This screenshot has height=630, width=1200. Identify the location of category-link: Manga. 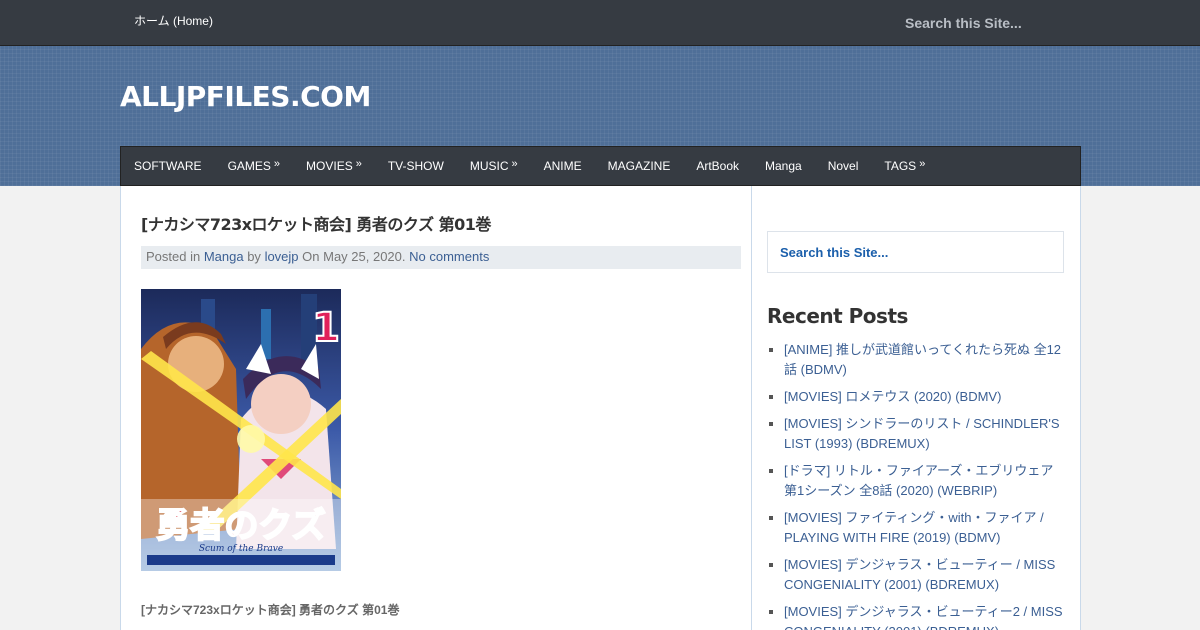
(224, 256).